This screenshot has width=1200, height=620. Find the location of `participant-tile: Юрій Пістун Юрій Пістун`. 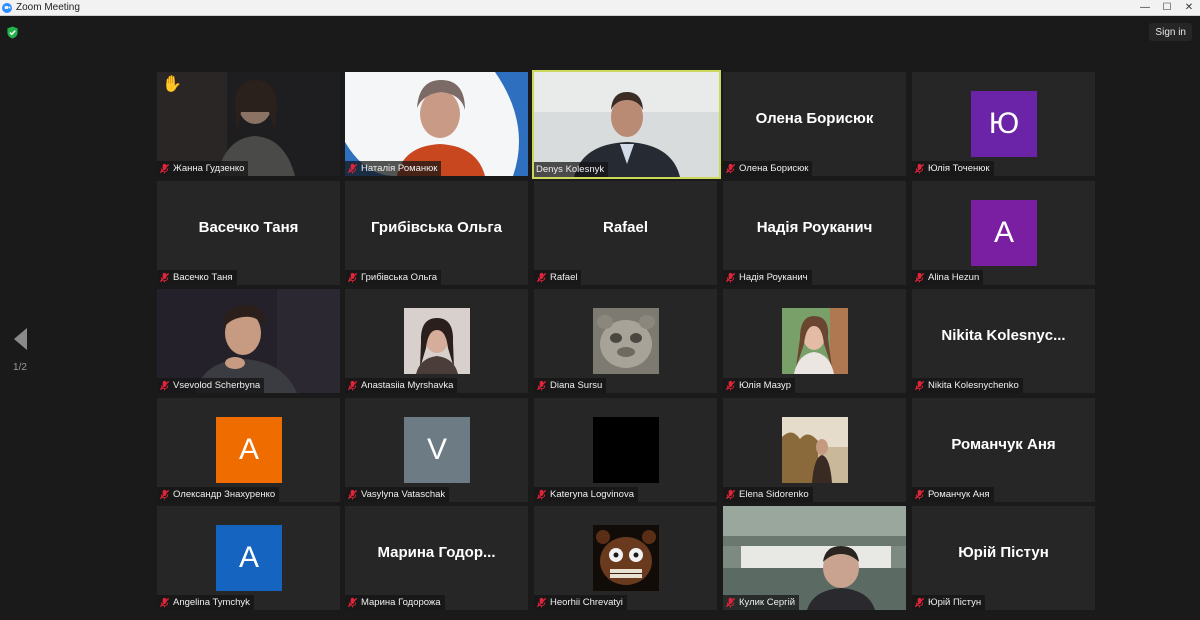

participant-tile: Юрій Пістун Юрій Пістун is located at coordinates (1003, 558).